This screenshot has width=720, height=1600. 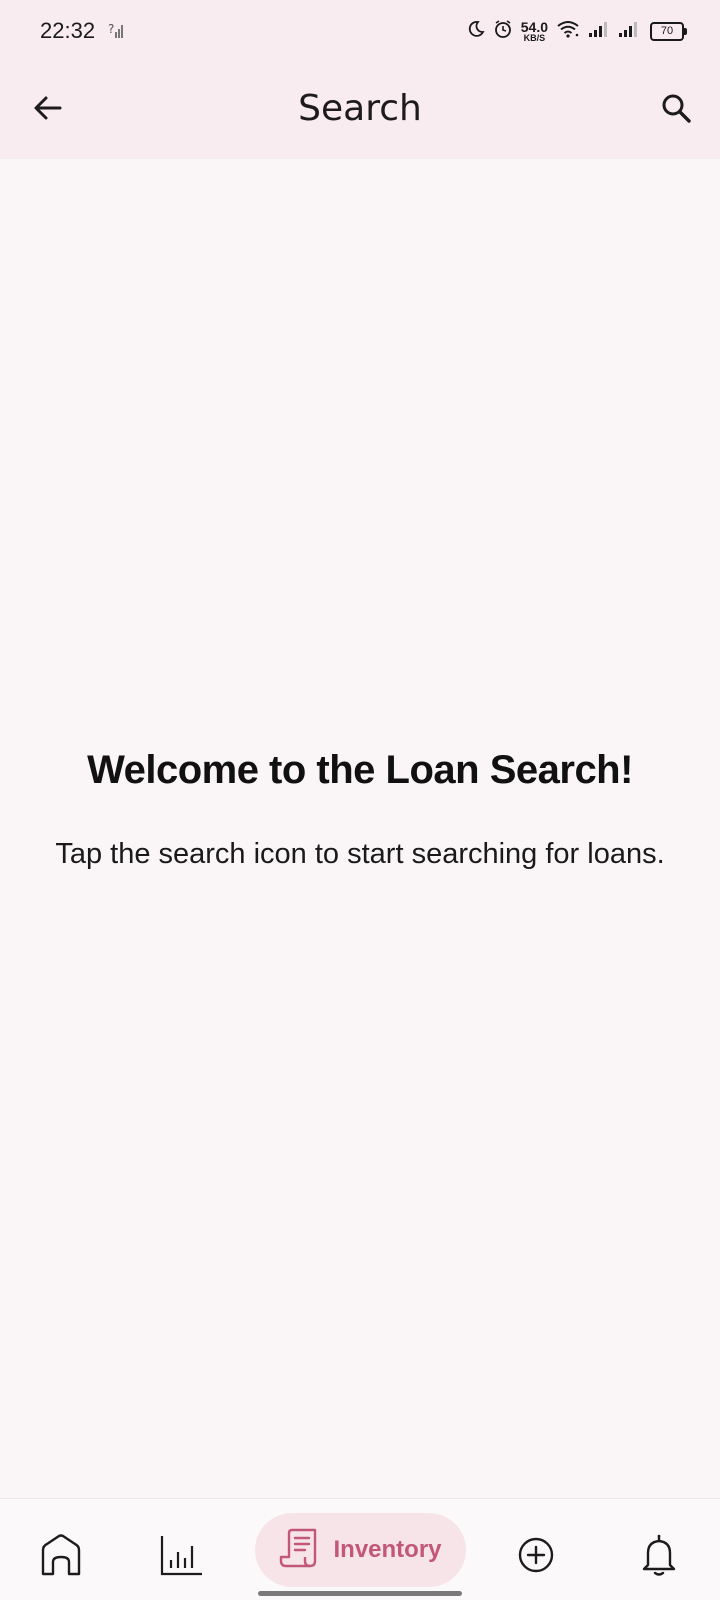 I want to click on net-speed-unit: KB/S, so click(x=534, y=37).